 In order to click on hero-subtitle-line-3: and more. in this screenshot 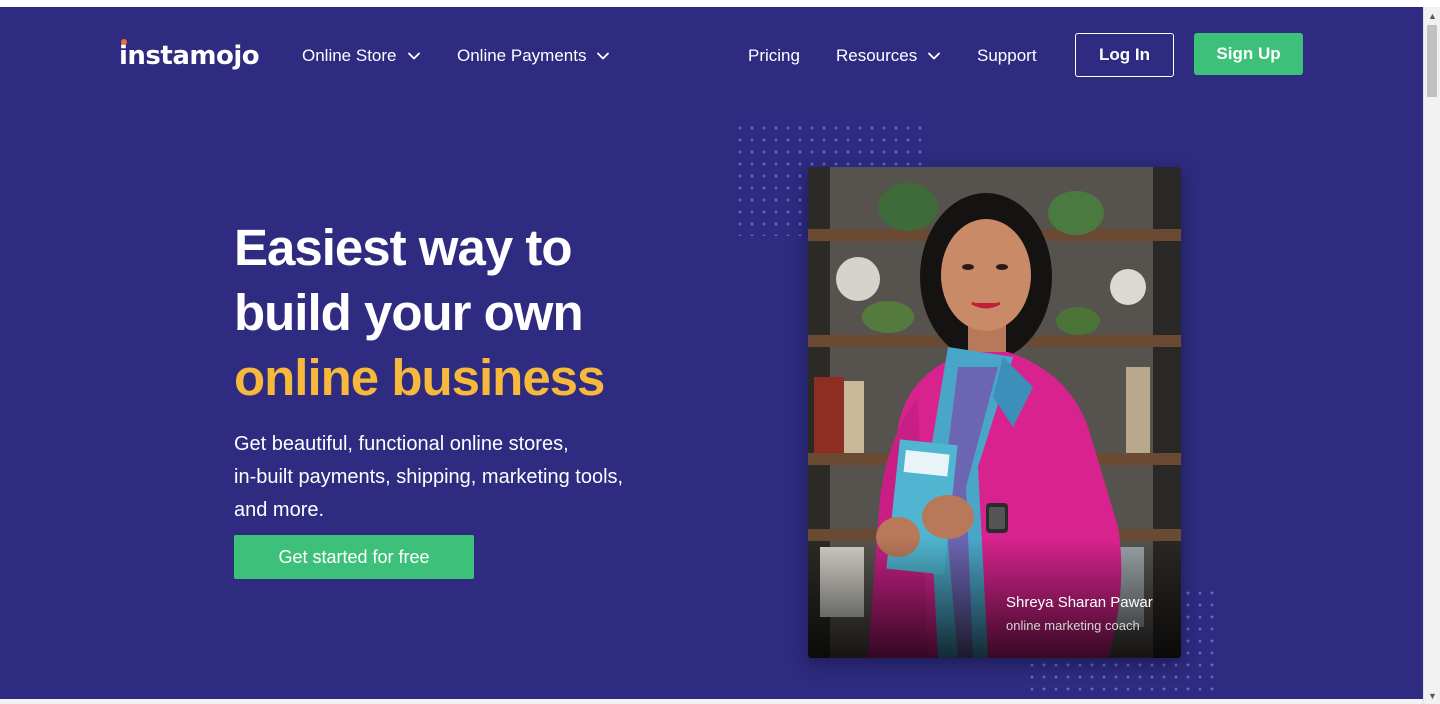, I will do `click(279, 510)`.